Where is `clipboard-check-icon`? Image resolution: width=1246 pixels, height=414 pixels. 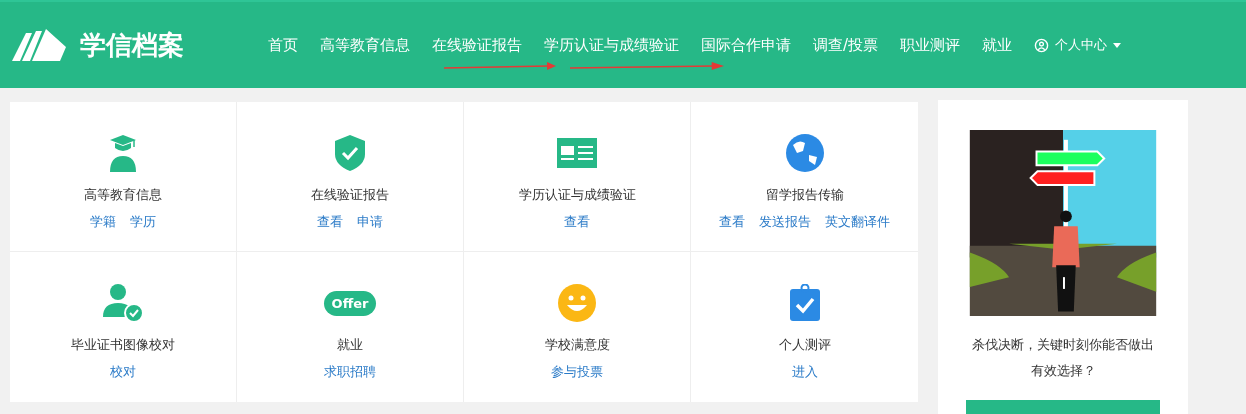 clipboard-check-icon is located at coordinates (804, 303).